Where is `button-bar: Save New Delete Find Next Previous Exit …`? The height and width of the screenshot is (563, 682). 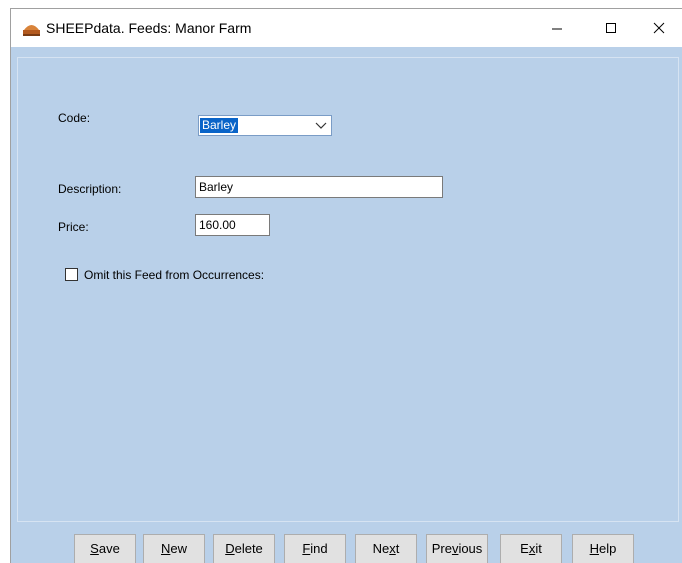
button-bar: Save New Delete Find Next Previous Exit … is located at coordinates (346, 545).